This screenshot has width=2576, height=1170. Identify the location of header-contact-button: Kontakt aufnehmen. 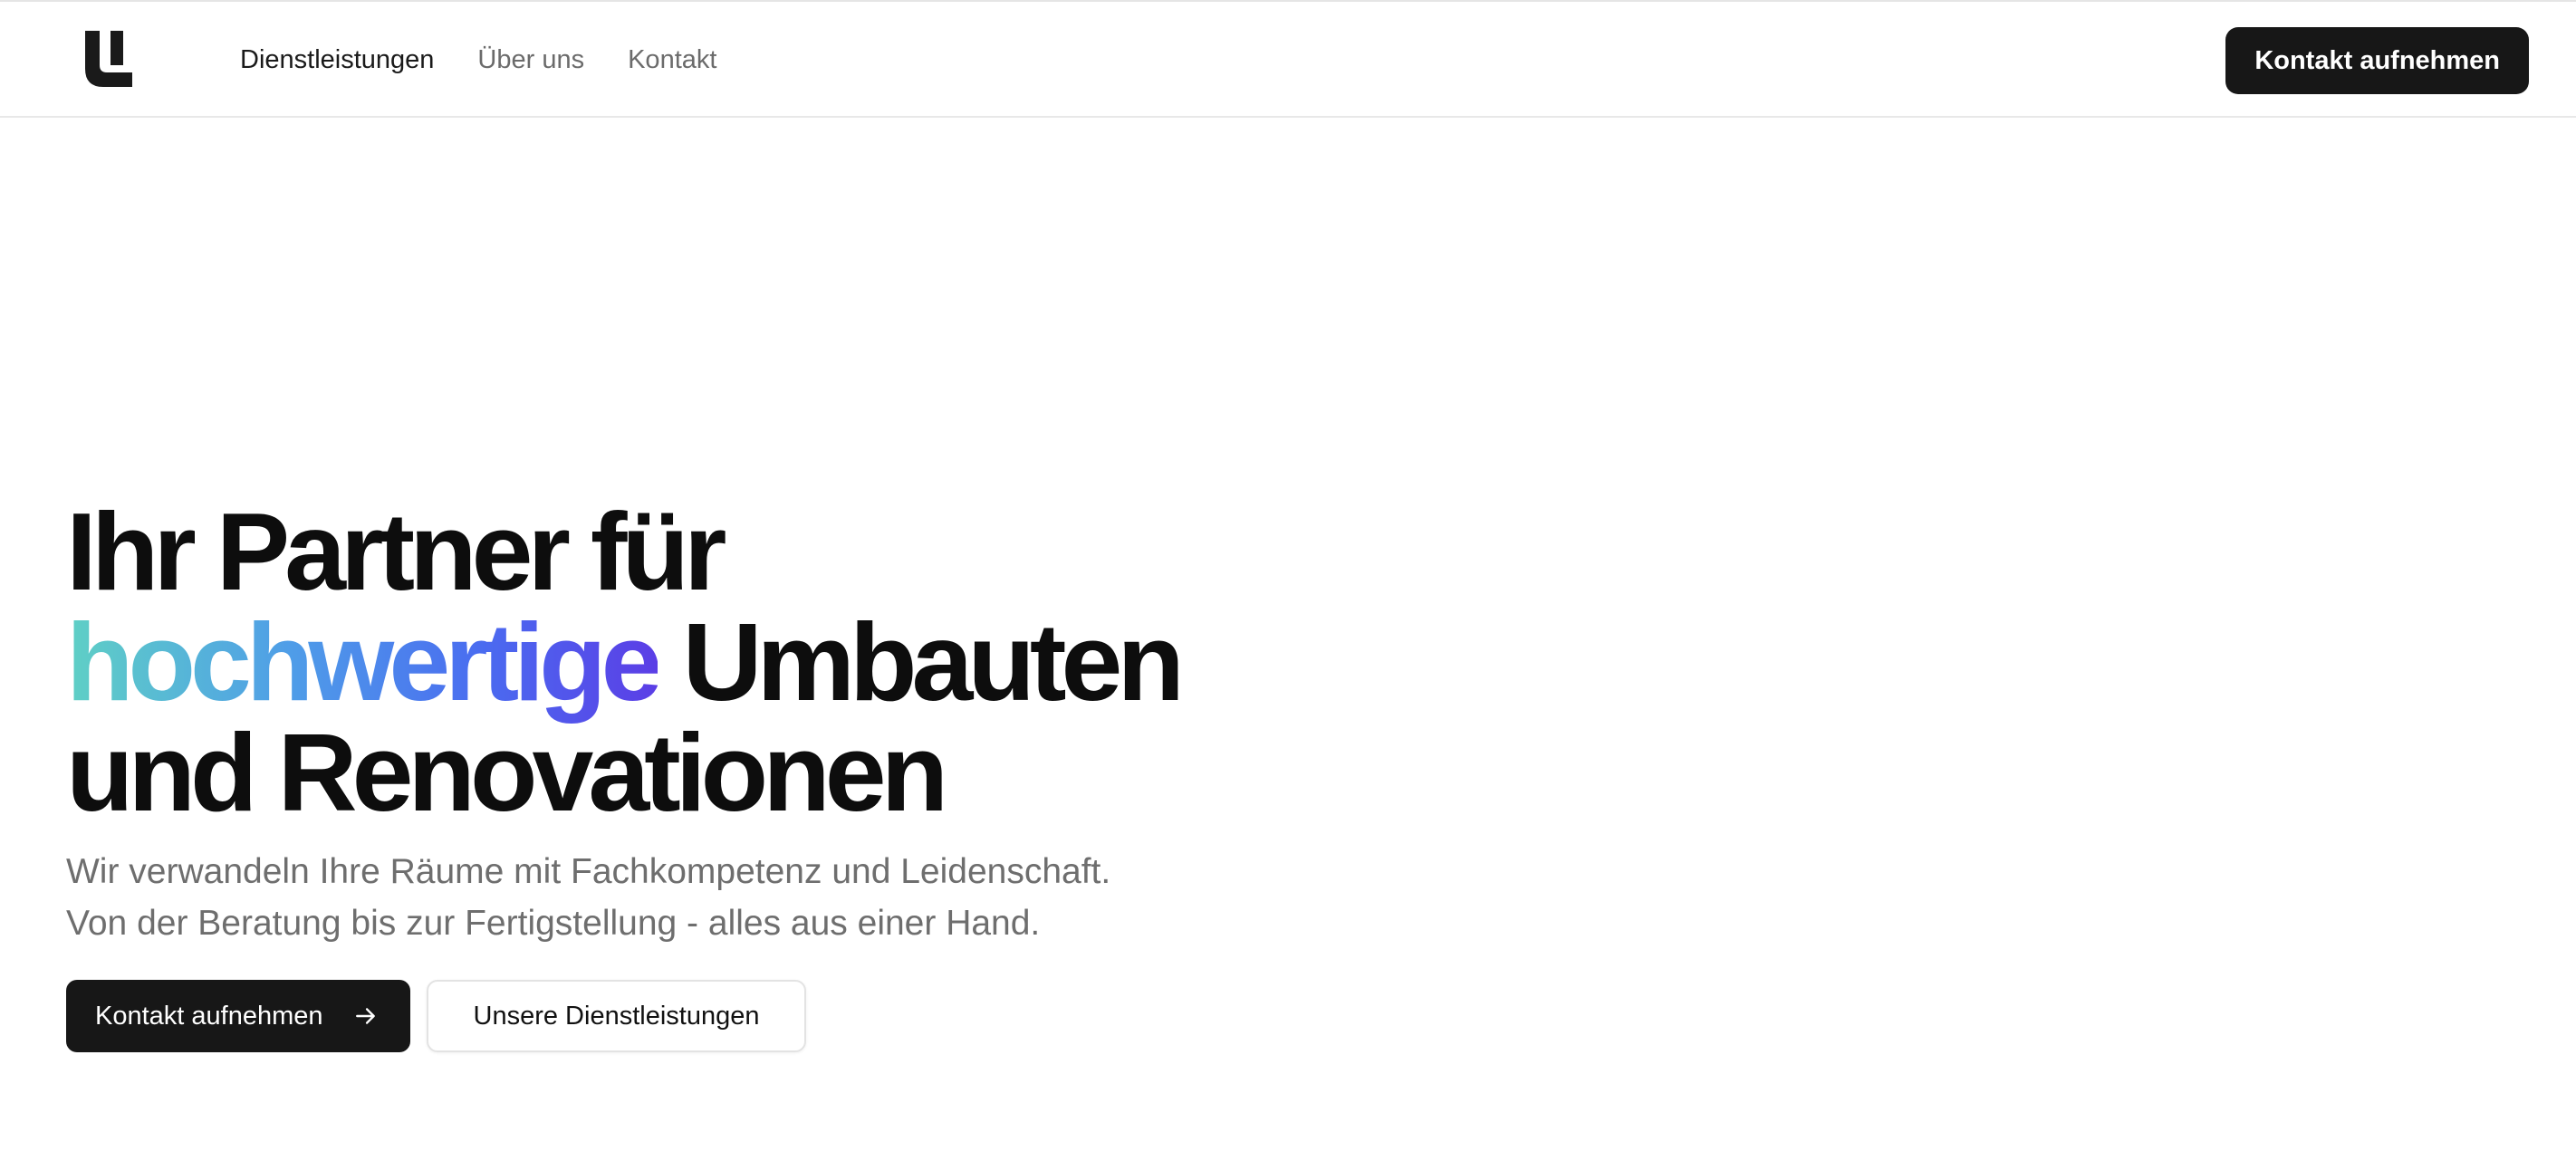
(2377, 60).